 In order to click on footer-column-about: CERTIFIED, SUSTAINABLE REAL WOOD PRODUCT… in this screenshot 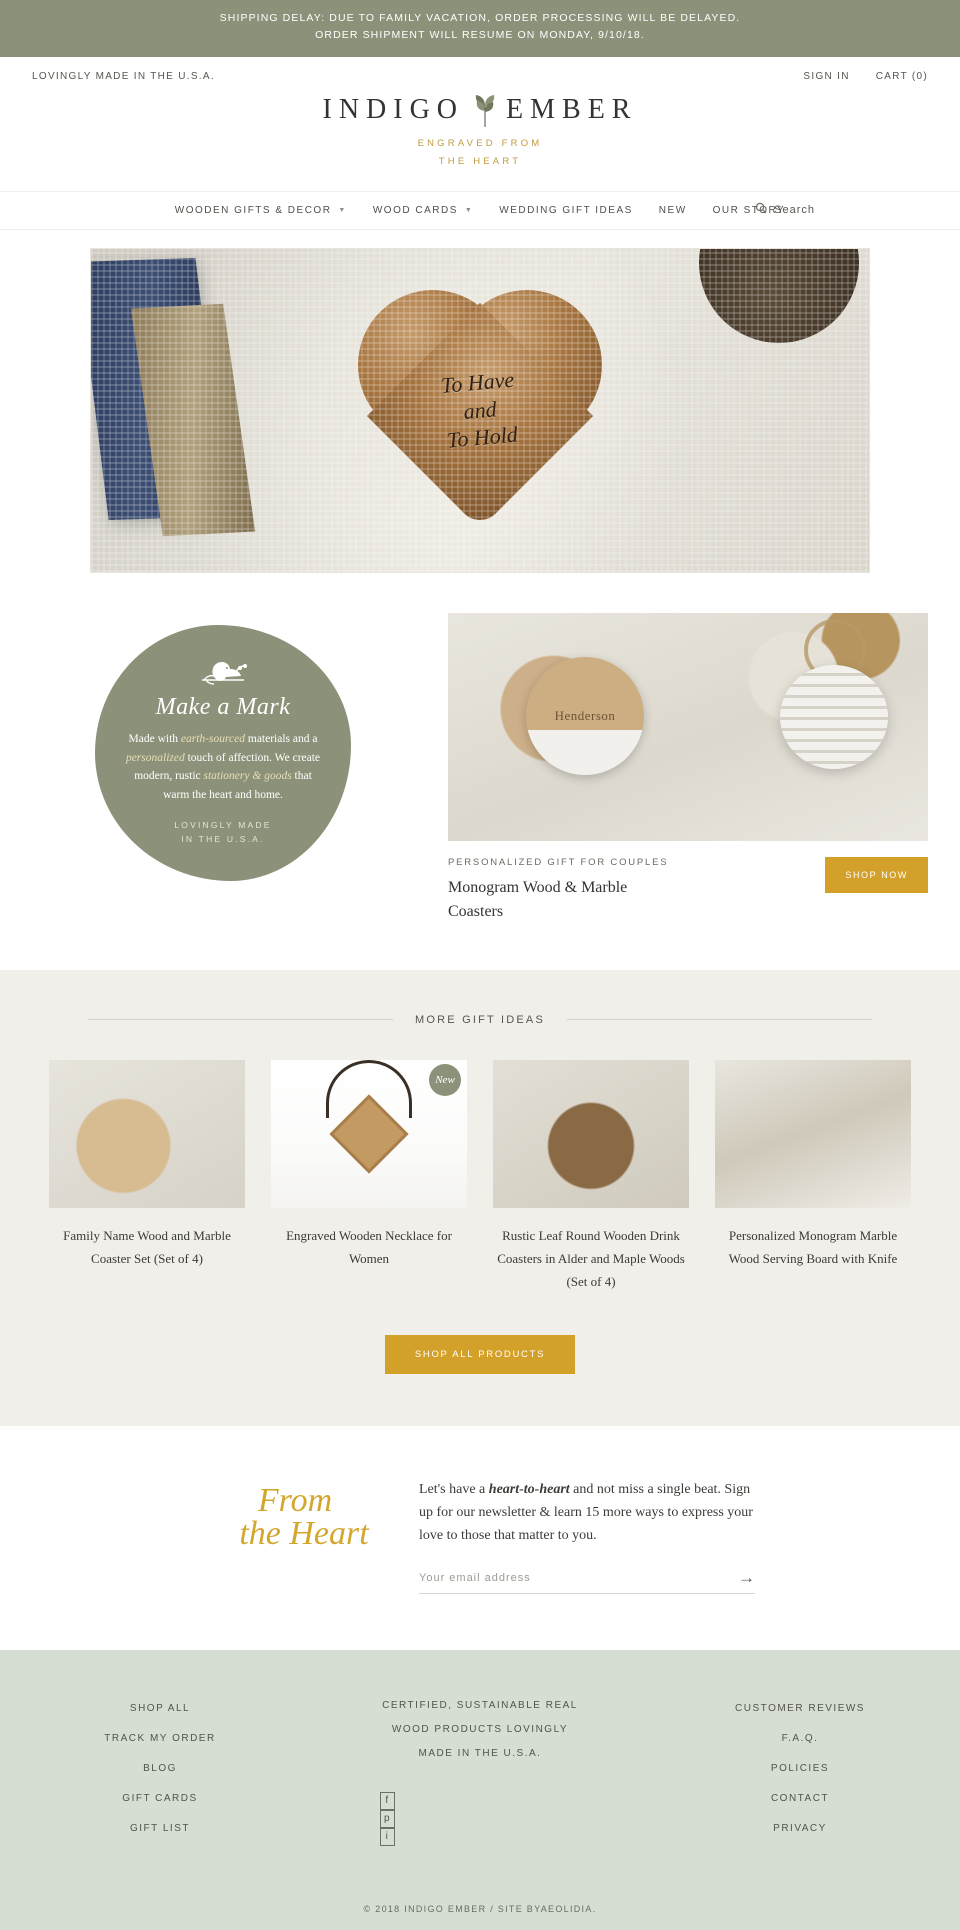, I will do `click(480, 1770)`.